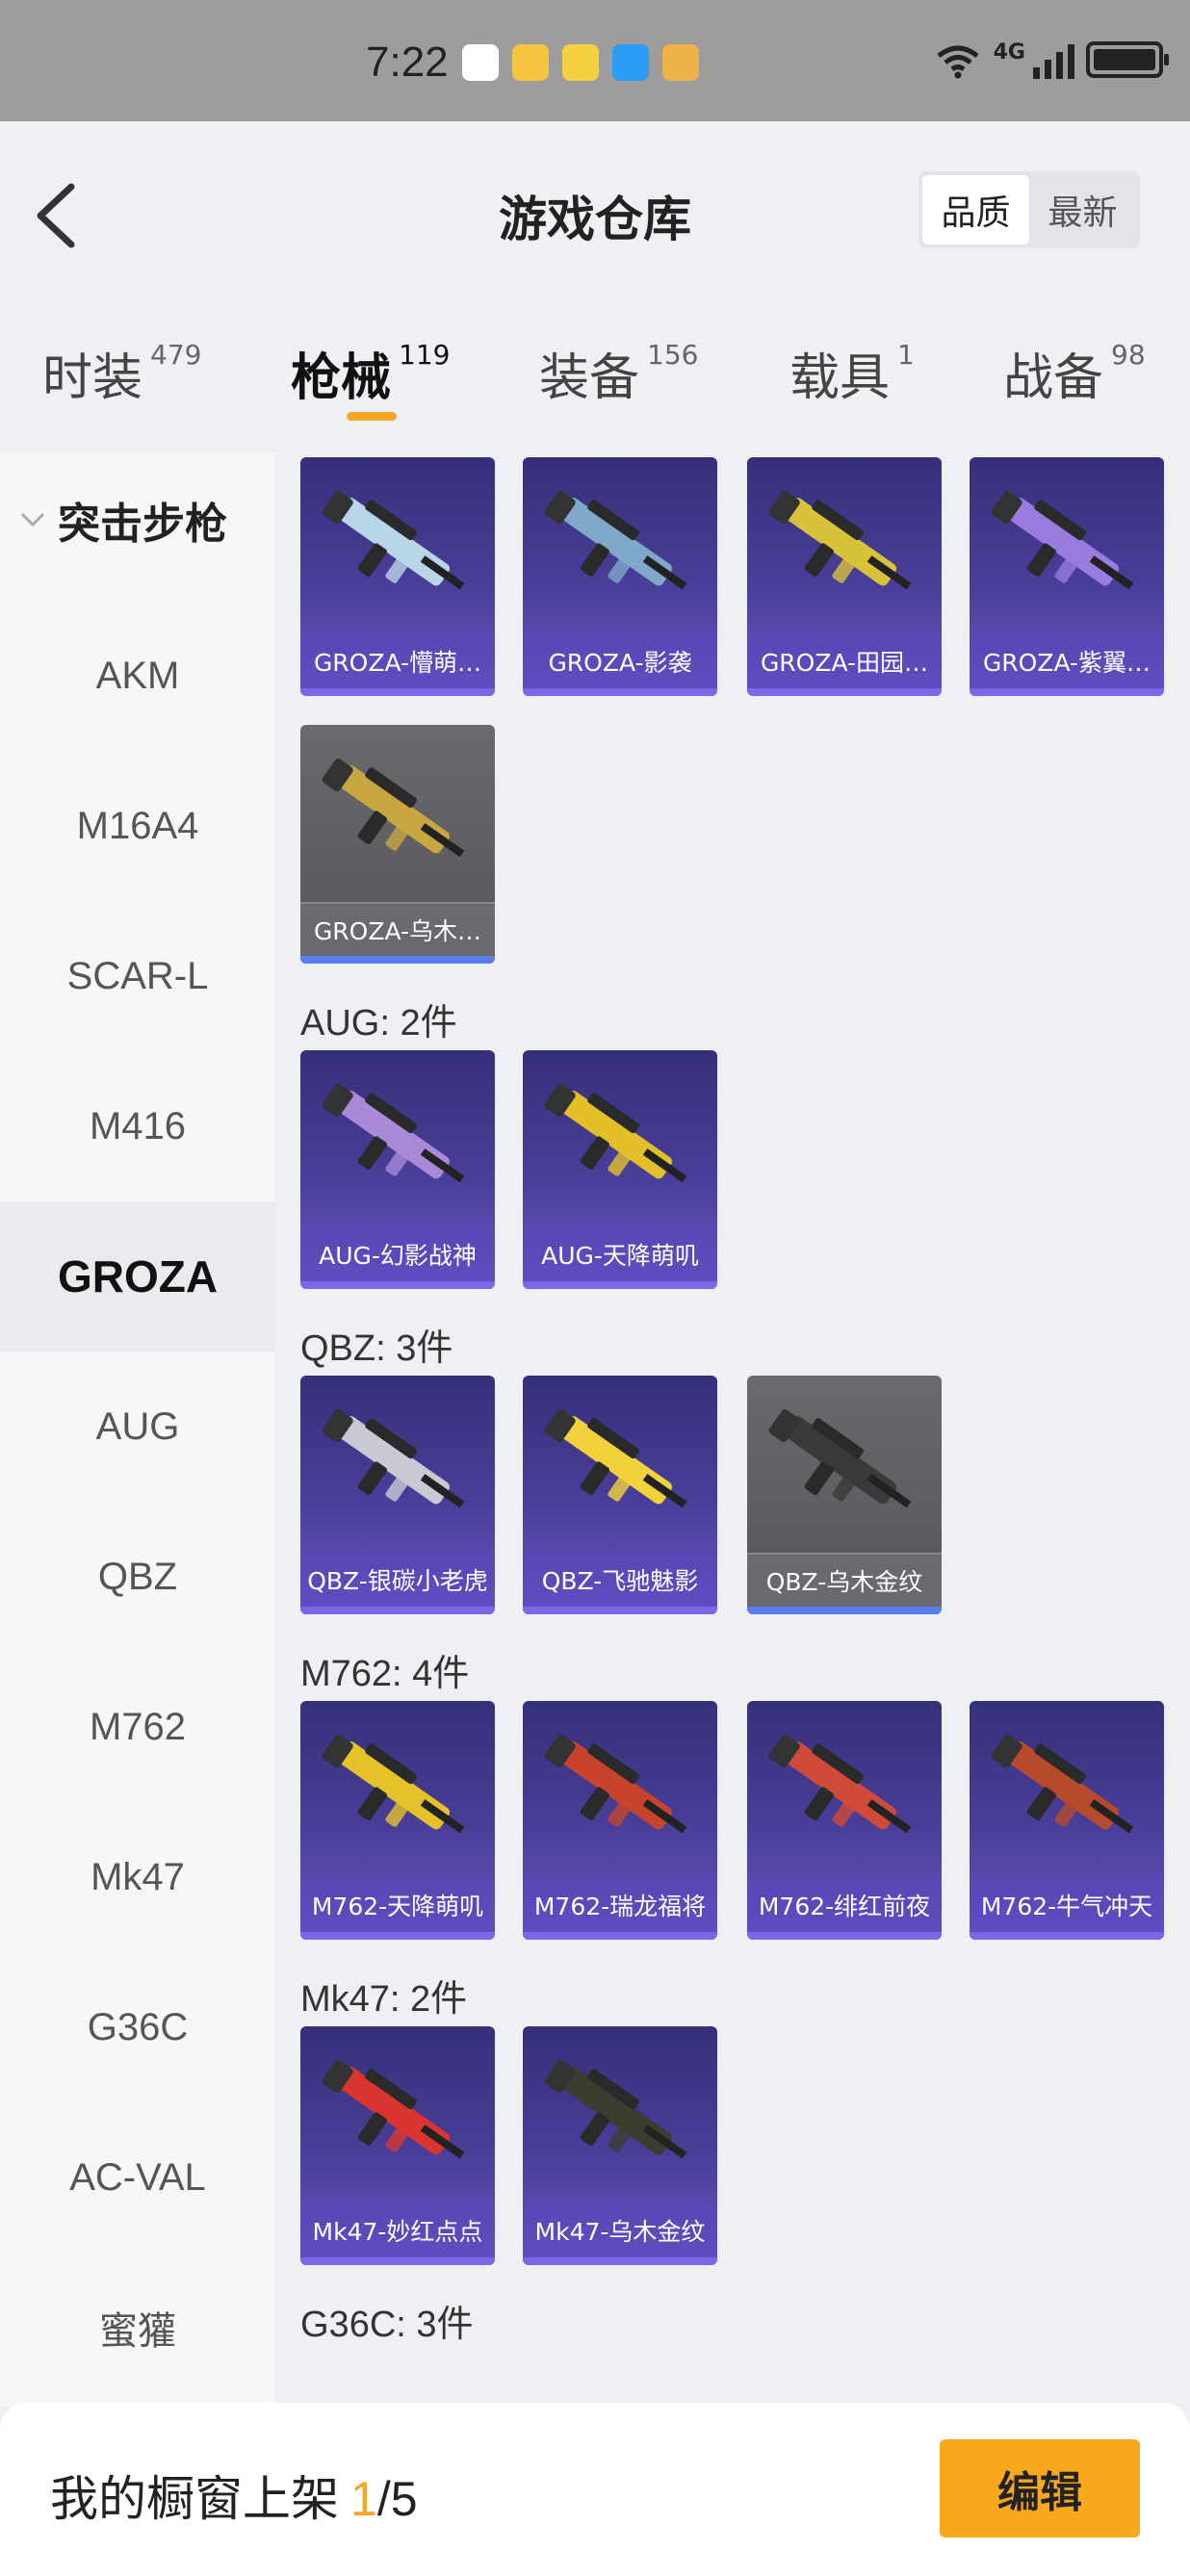 The height and width of the screenshot is (2576, 1190). I want to click on active-tab-indicator, so click(372, 416).